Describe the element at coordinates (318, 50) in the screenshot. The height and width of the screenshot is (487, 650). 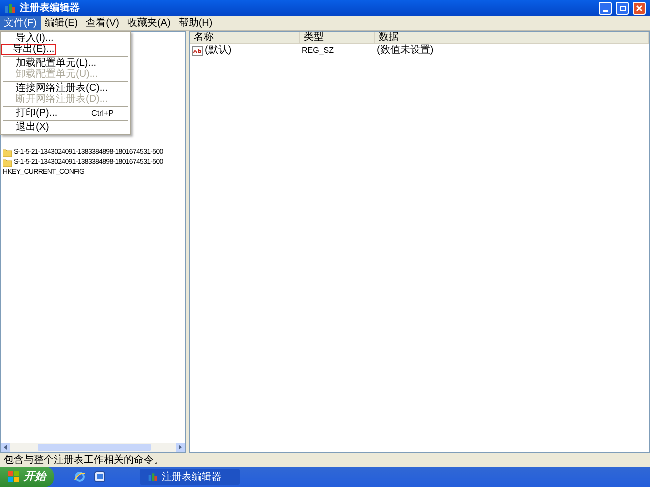
I see `table-cell-text: REG_SZ` at that location.